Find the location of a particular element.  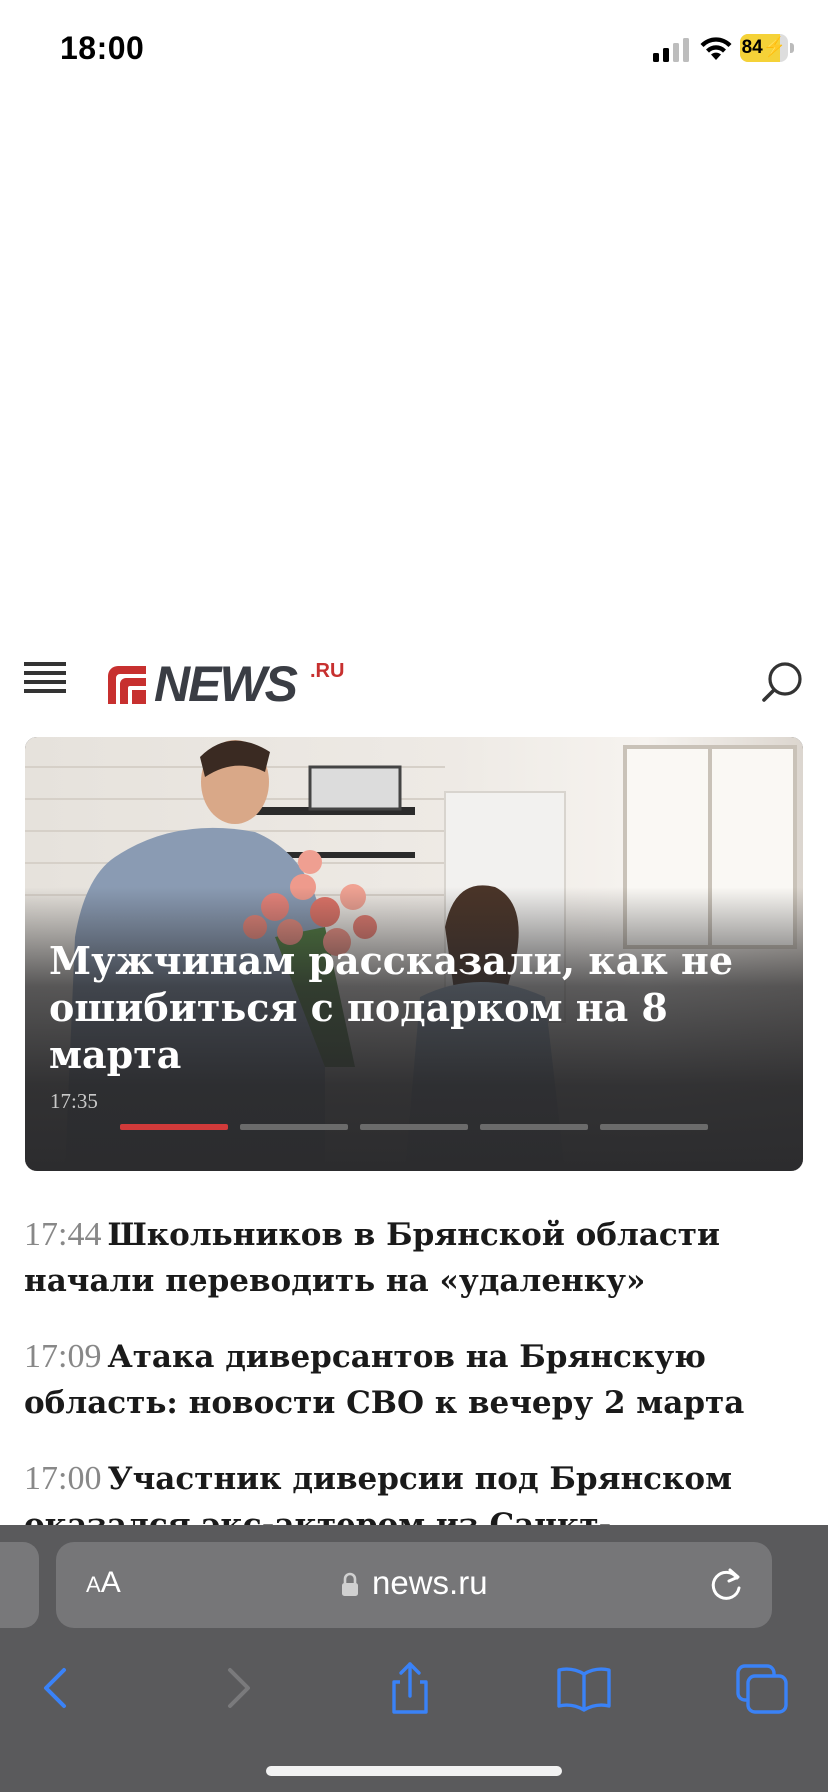

address-bar: AA news.ru is located at coordinates (414, 1585).